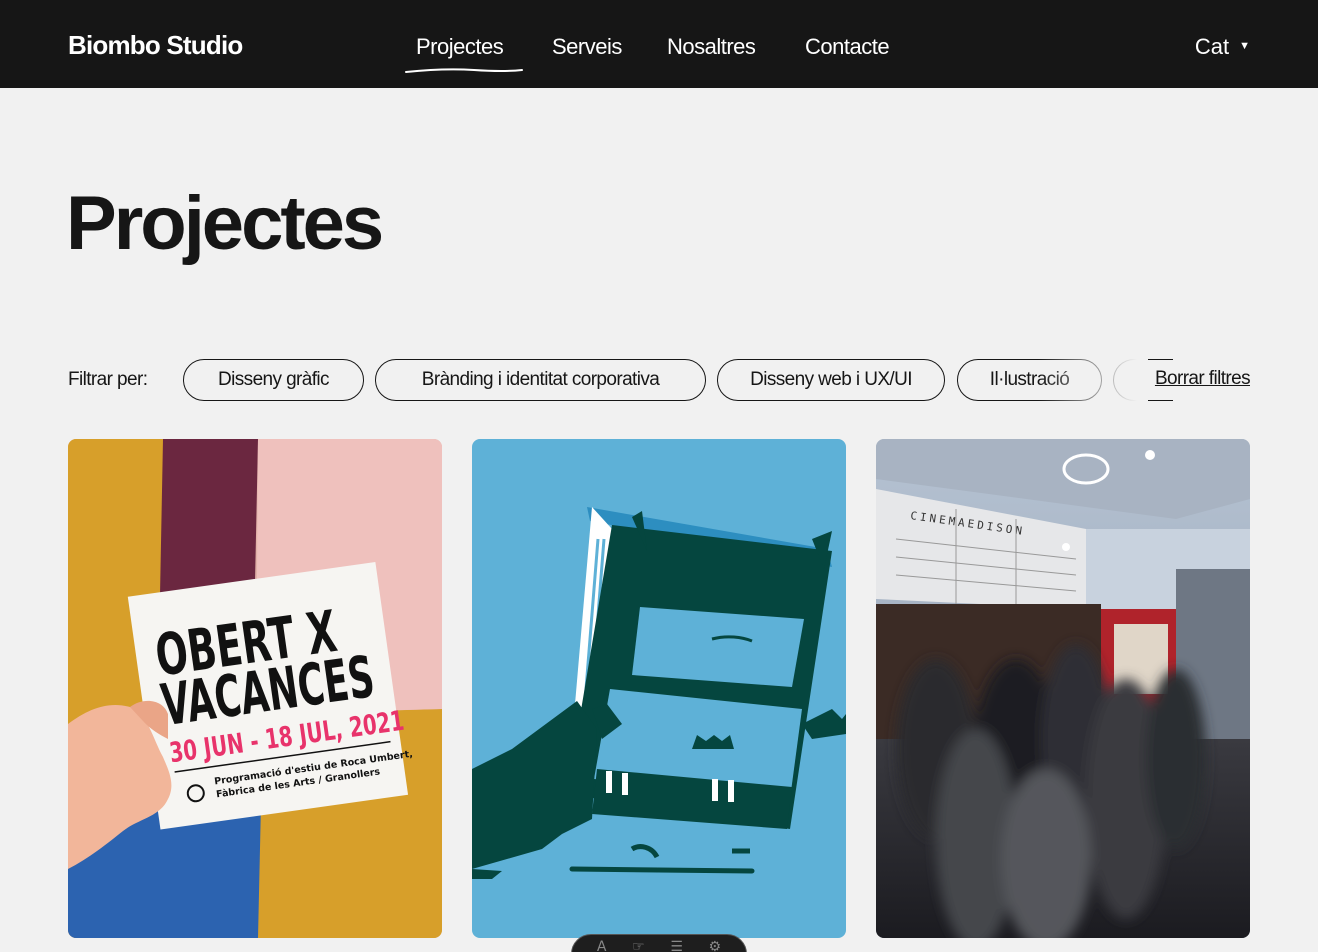 Image resolution: width=1318 pixels, height=952 pixels. I want to click on gear-icon: ⚙, so click(715, 945).